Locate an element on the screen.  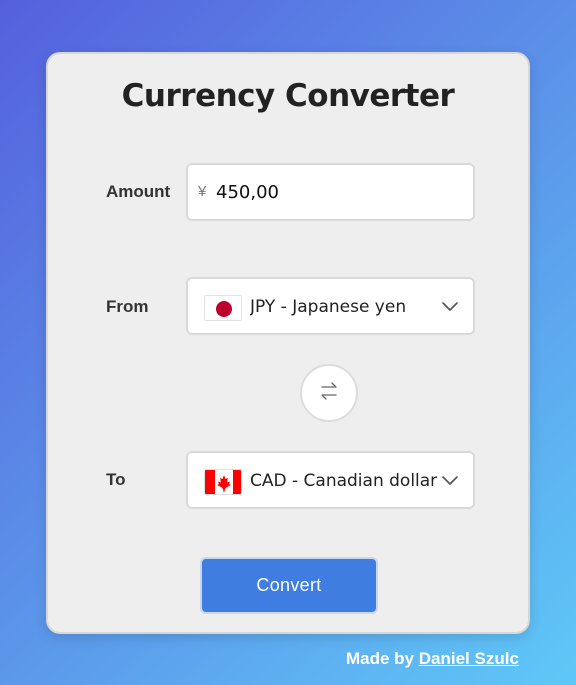
from-label: From is located at coordinates (127, 306).